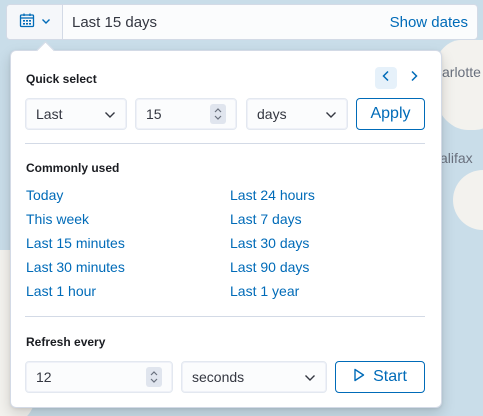  Describe the element at coordinates (359, 377) in the screenshot. I see `play-icon` at that location.